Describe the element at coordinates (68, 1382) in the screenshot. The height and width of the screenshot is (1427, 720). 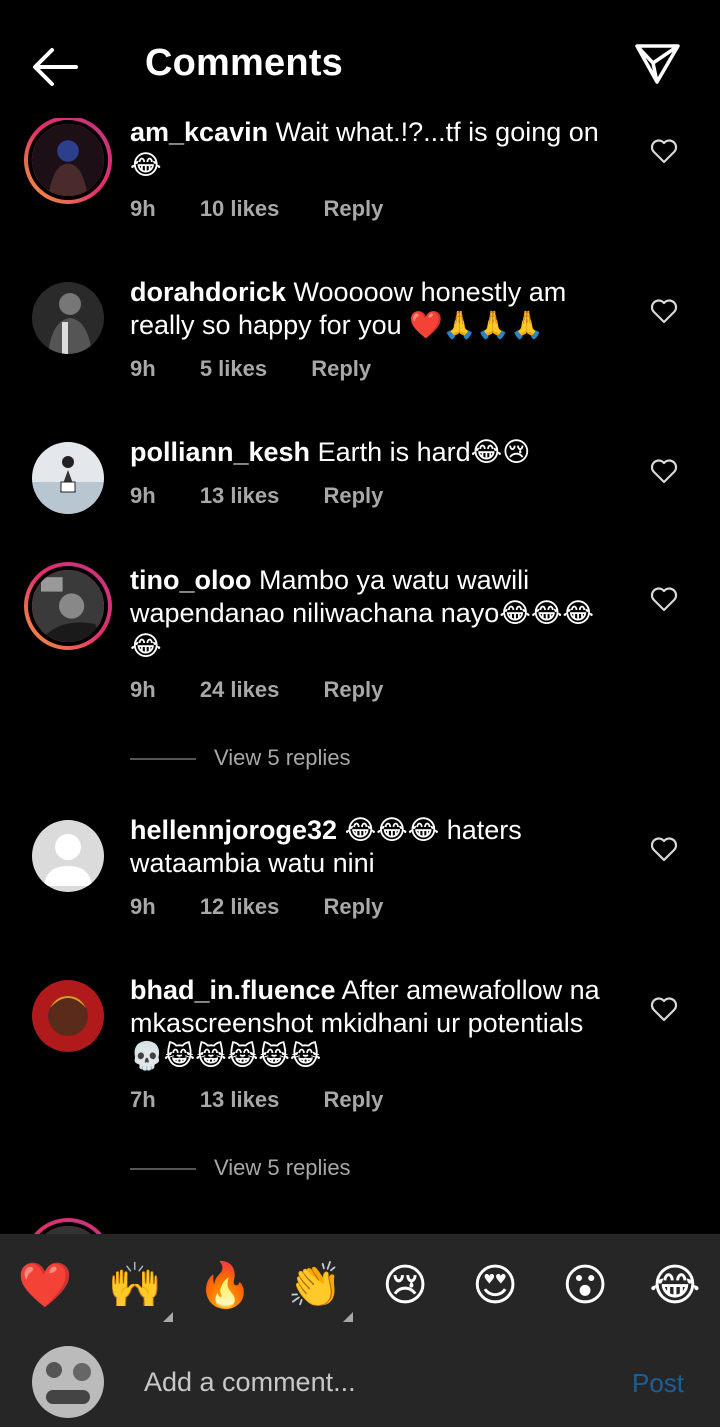
I see `current-user-avatar` at that location.